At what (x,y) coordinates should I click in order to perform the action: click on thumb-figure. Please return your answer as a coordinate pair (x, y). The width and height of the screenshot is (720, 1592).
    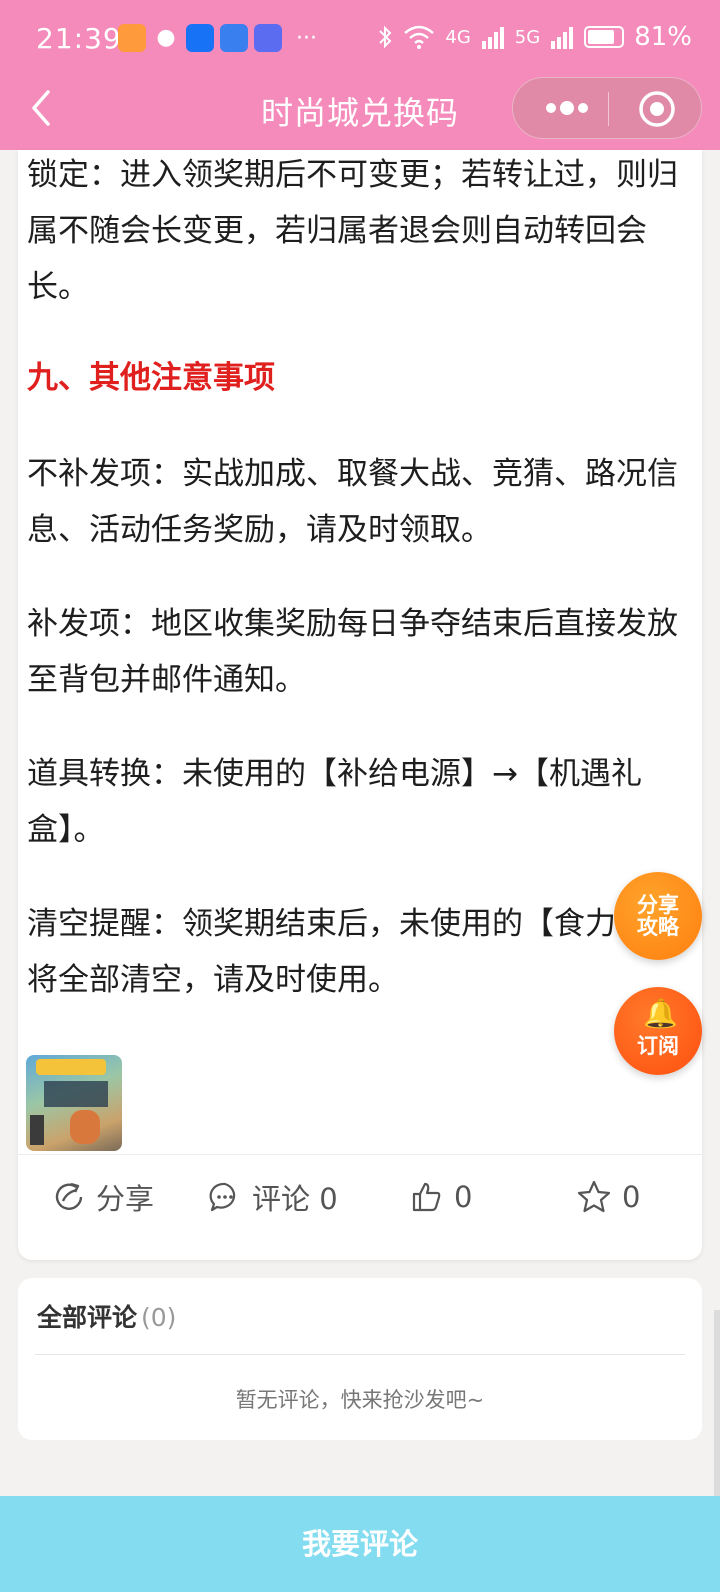
    Looking at the image, I should click on (37, 1130).